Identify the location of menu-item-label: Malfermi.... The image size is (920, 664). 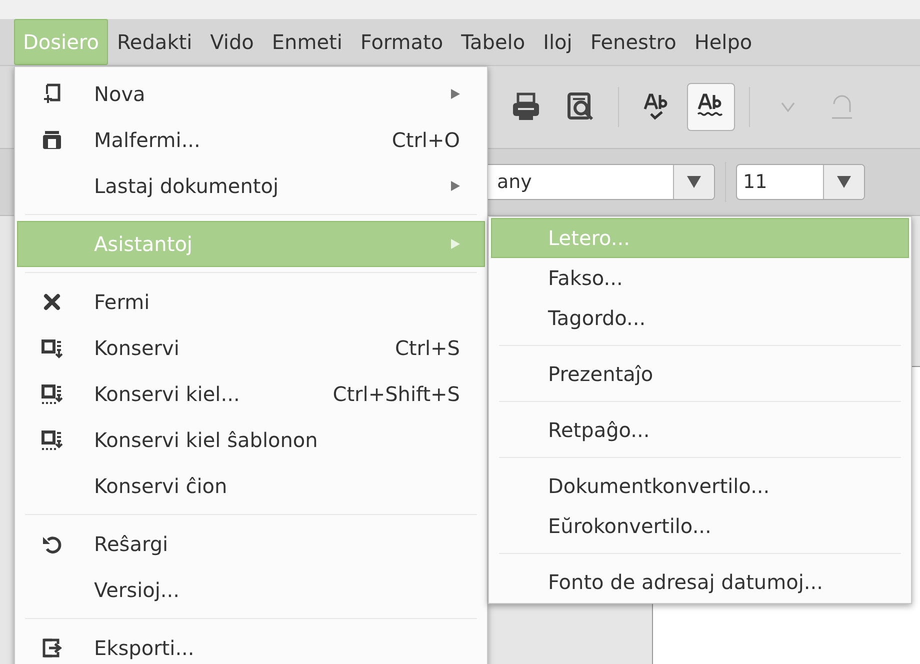
(148, 140).